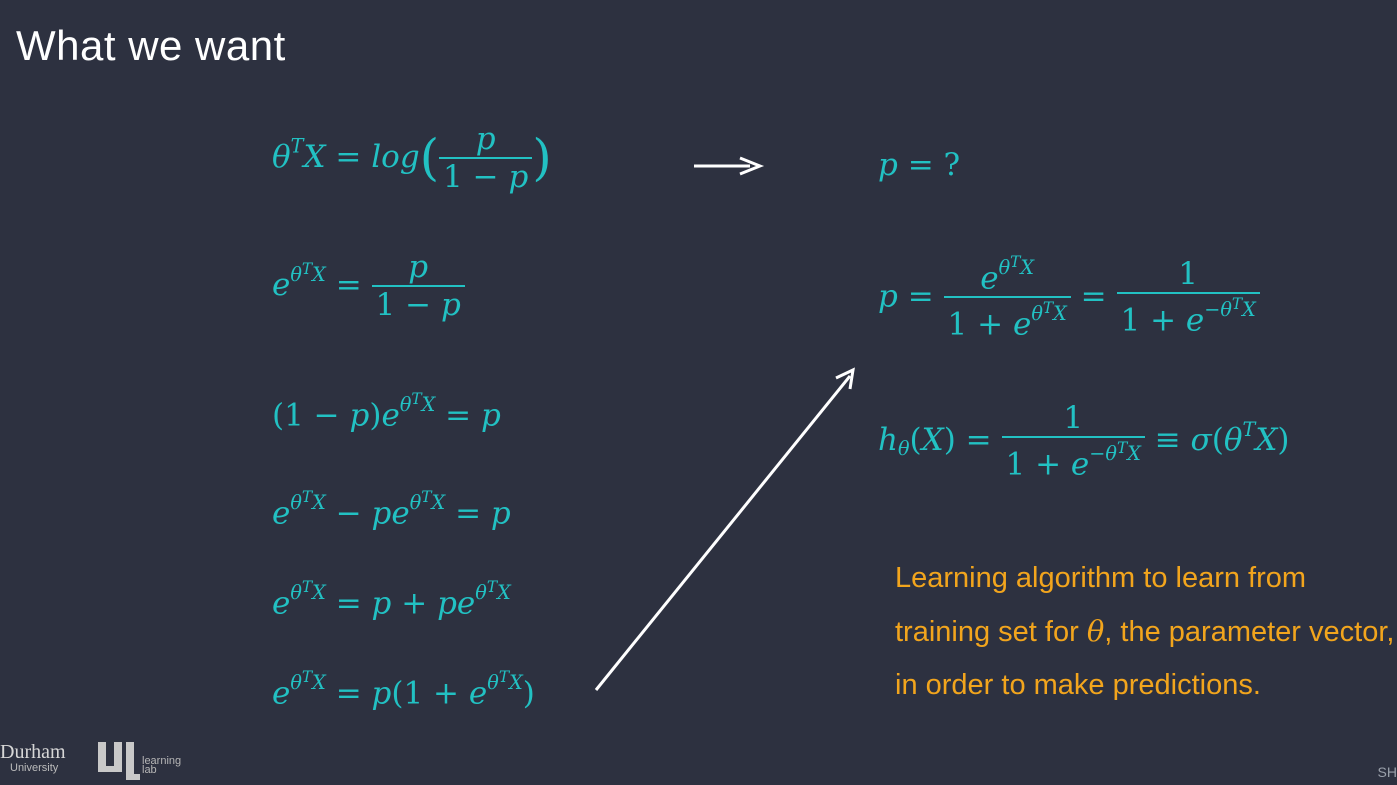 This screenshot has width=1397, height=785. Describe the element at coordinates (724, 529) in the screenshot. I see `diagonal-arrow-icon` at that location.